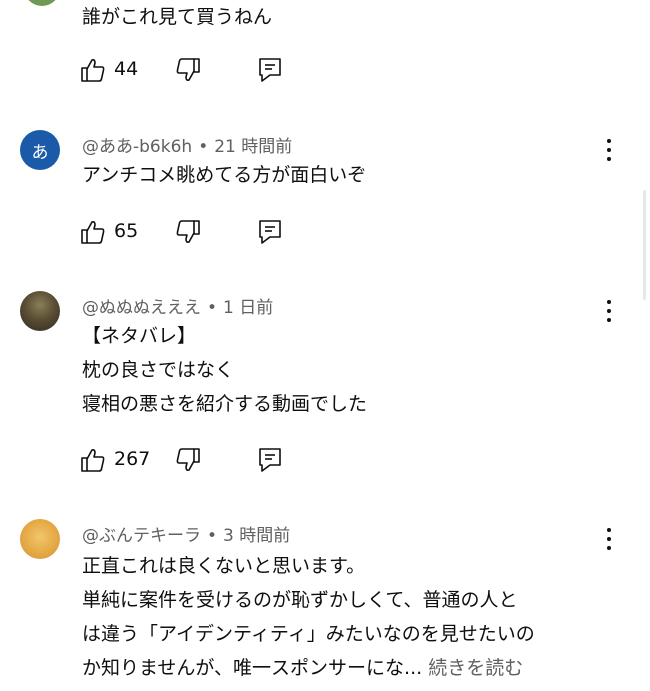  I want to click on comment-actions: 65, so click(200, 231).